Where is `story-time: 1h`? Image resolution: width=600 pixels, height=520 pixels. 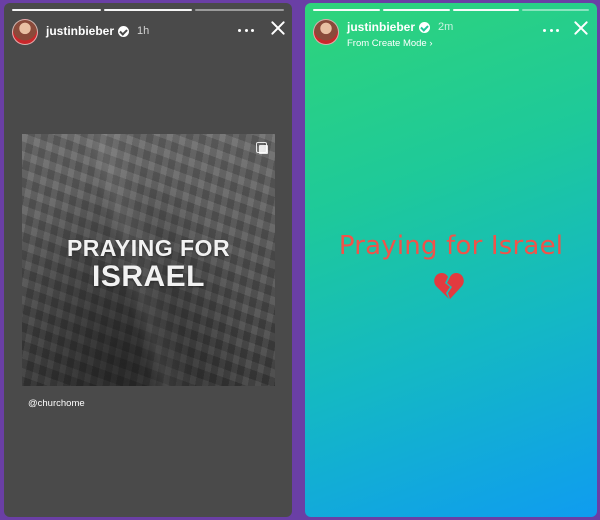 story-time: 1h is located at coordinates (143, 31).